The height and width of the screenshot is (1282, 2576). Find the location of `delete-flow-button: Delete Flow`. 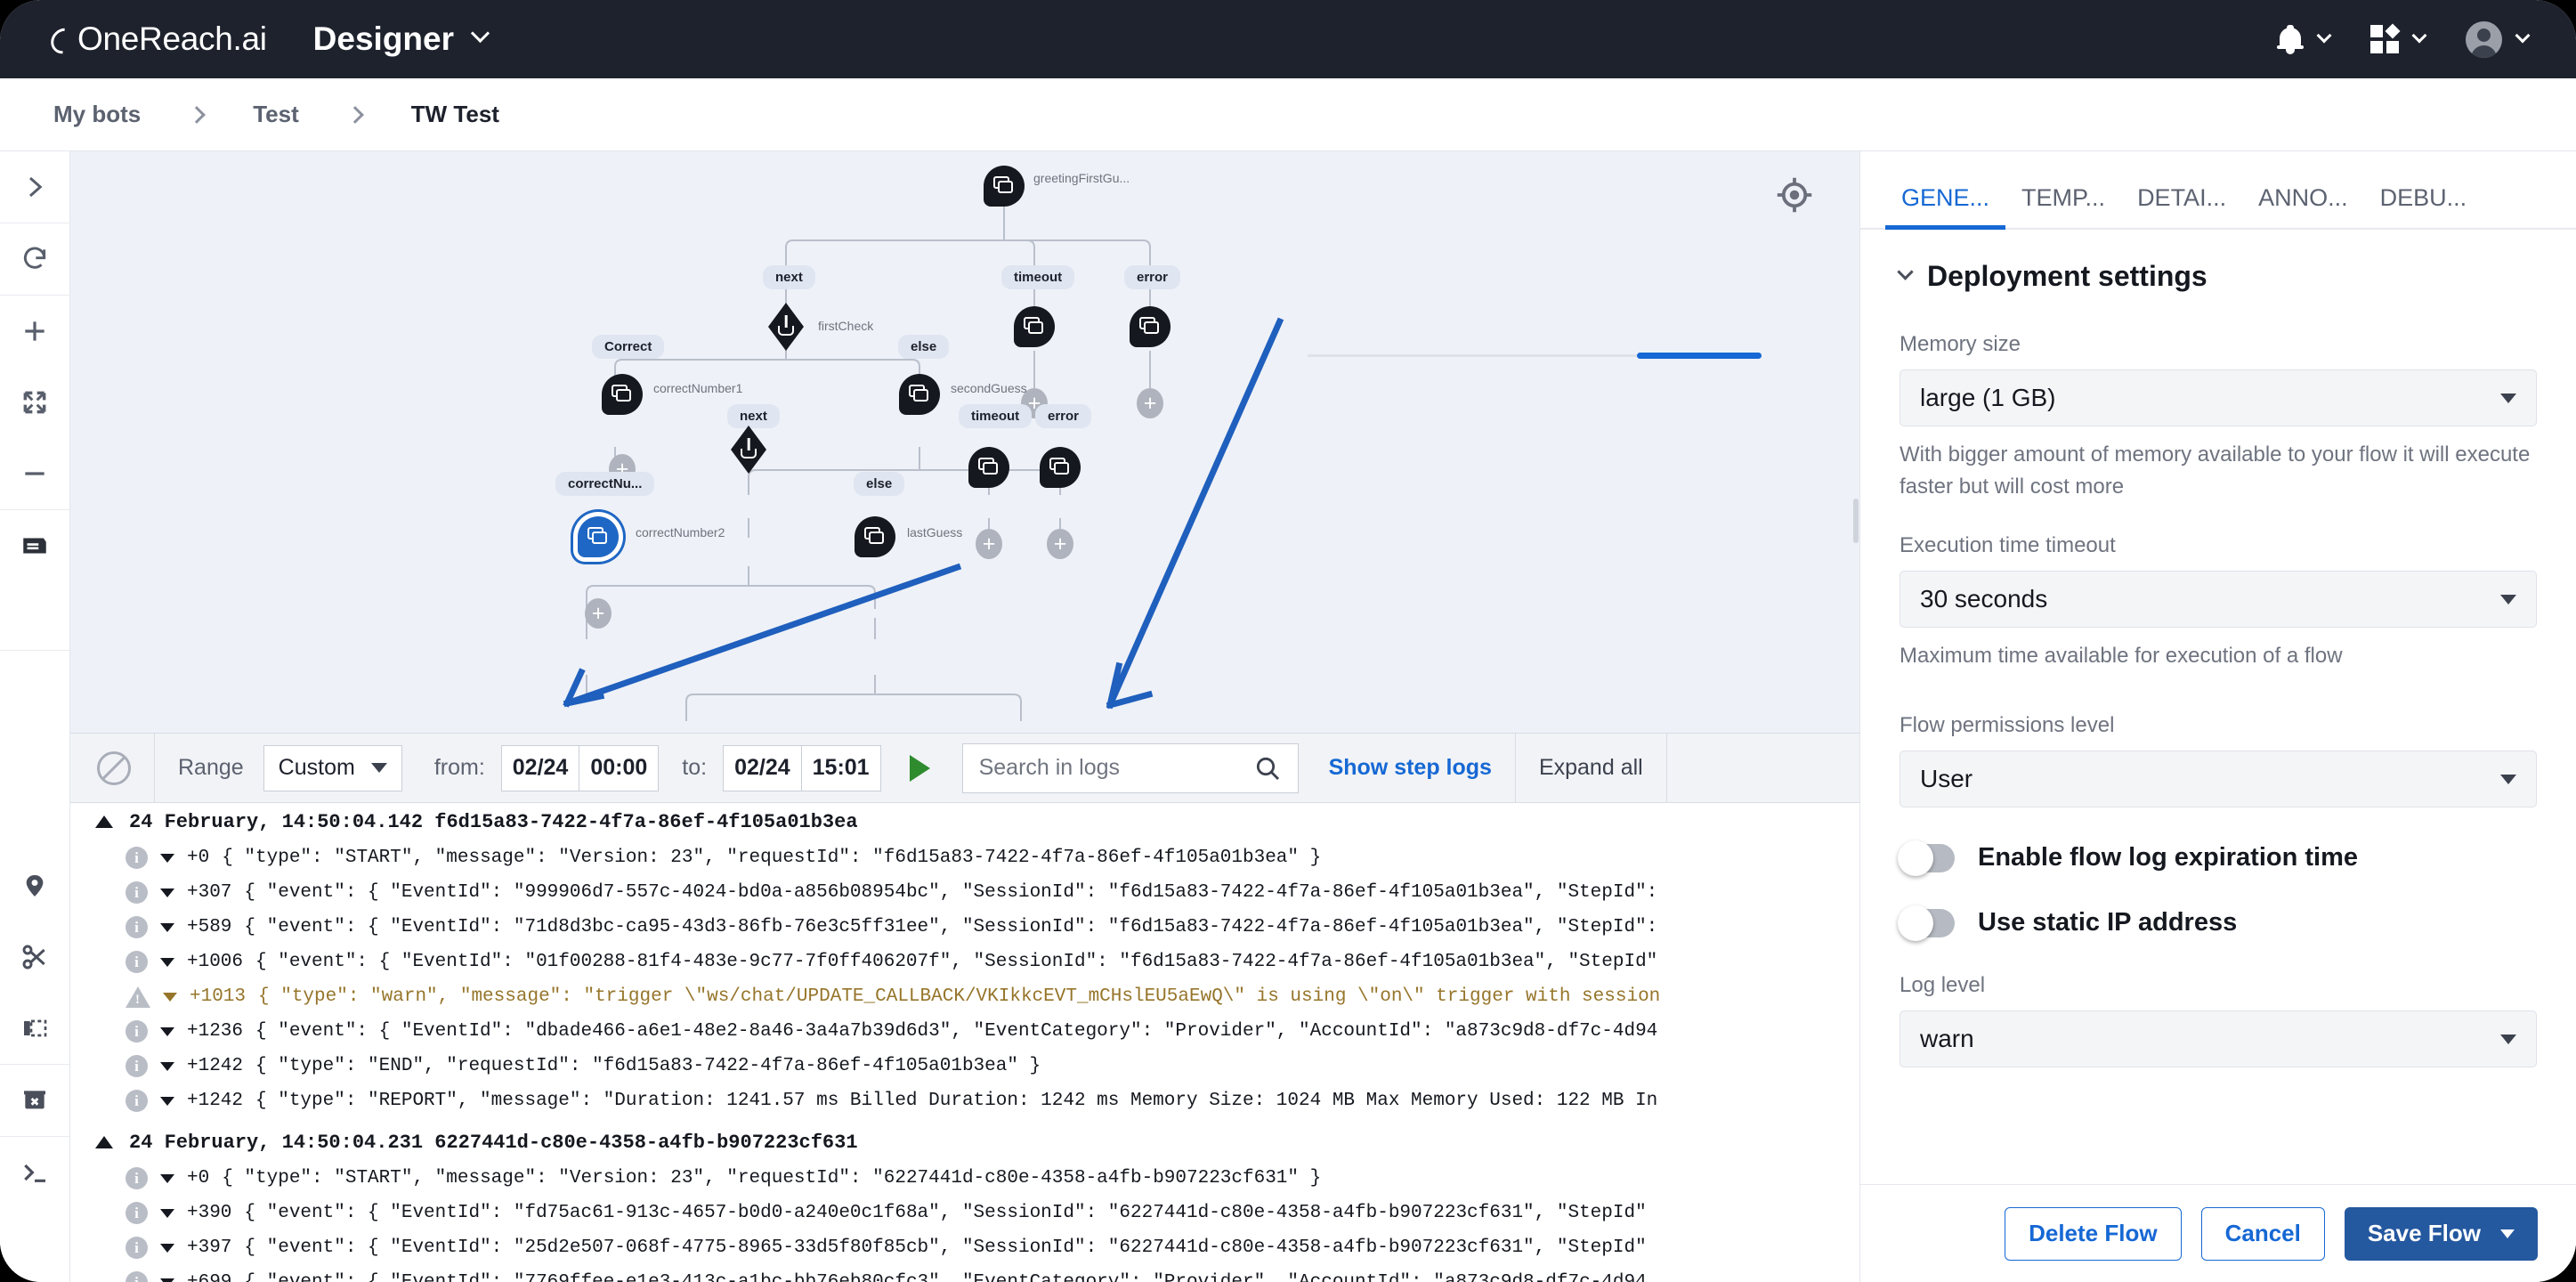

delete-flow-button: Delete Flow is located at coordinates (2093, 1233).